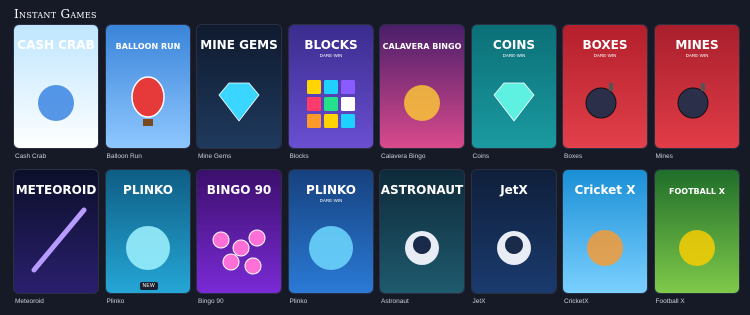 This screenshot has width=750, height=315. What do you see at coordinates (422, 190) in the screenshot?
I see `game-logo: ASTRONAUT` at bounding box center [422, 190].